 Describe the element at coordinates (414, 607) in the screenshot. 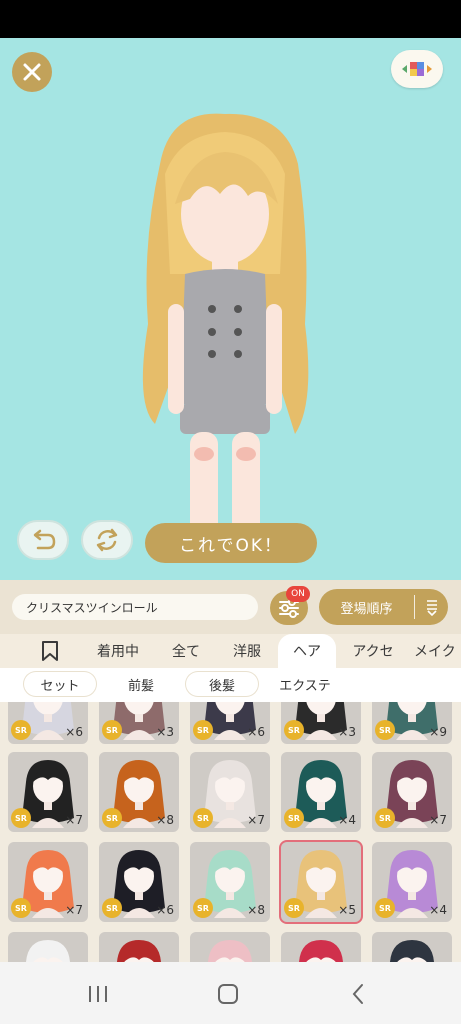

I see `sort-divider` at that location.